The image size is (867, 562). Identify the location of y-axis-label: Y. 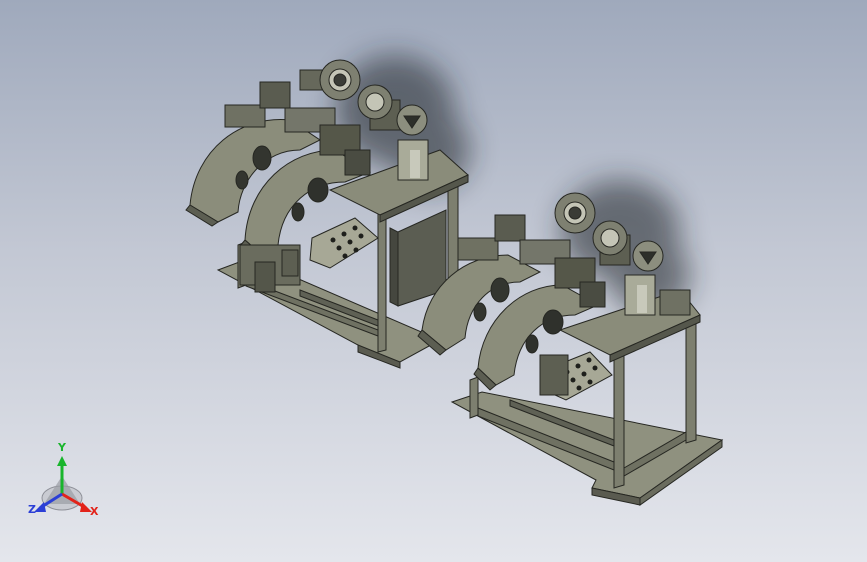
(62, 447).